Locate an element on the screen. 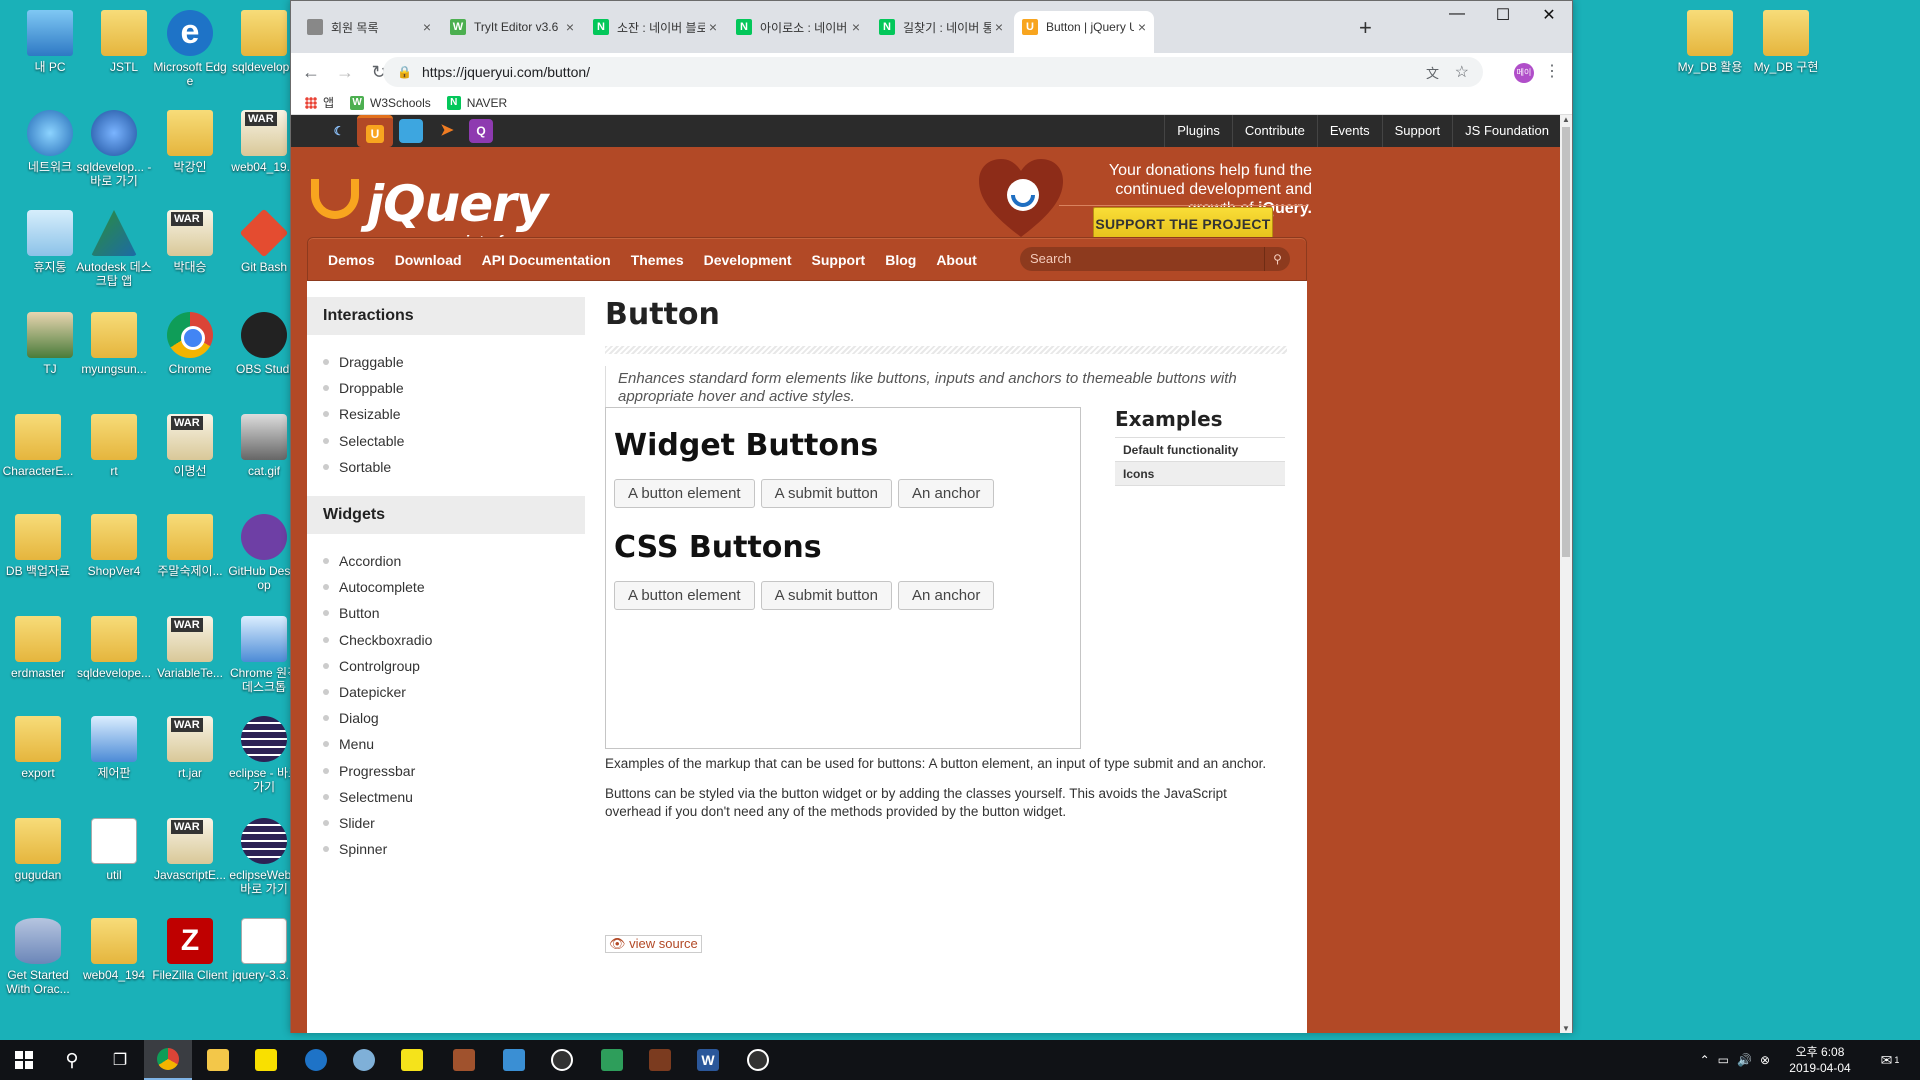 The width and height of the screenshot is (1920, 1080). browser-tab: N 아이로소 : 네이버 블로그 × is located at coordinates (798, 27).